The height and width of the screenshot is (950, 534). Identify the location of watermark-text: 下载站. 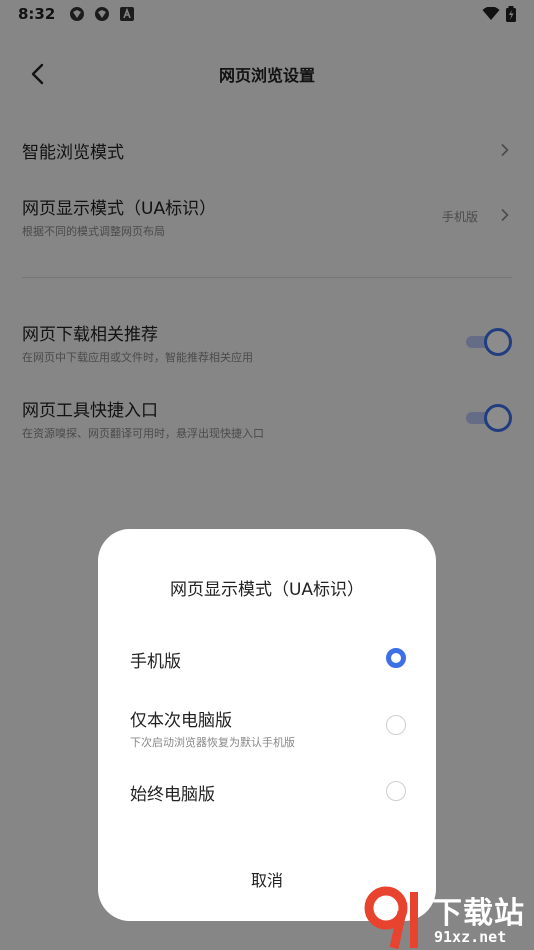
(478, 913).